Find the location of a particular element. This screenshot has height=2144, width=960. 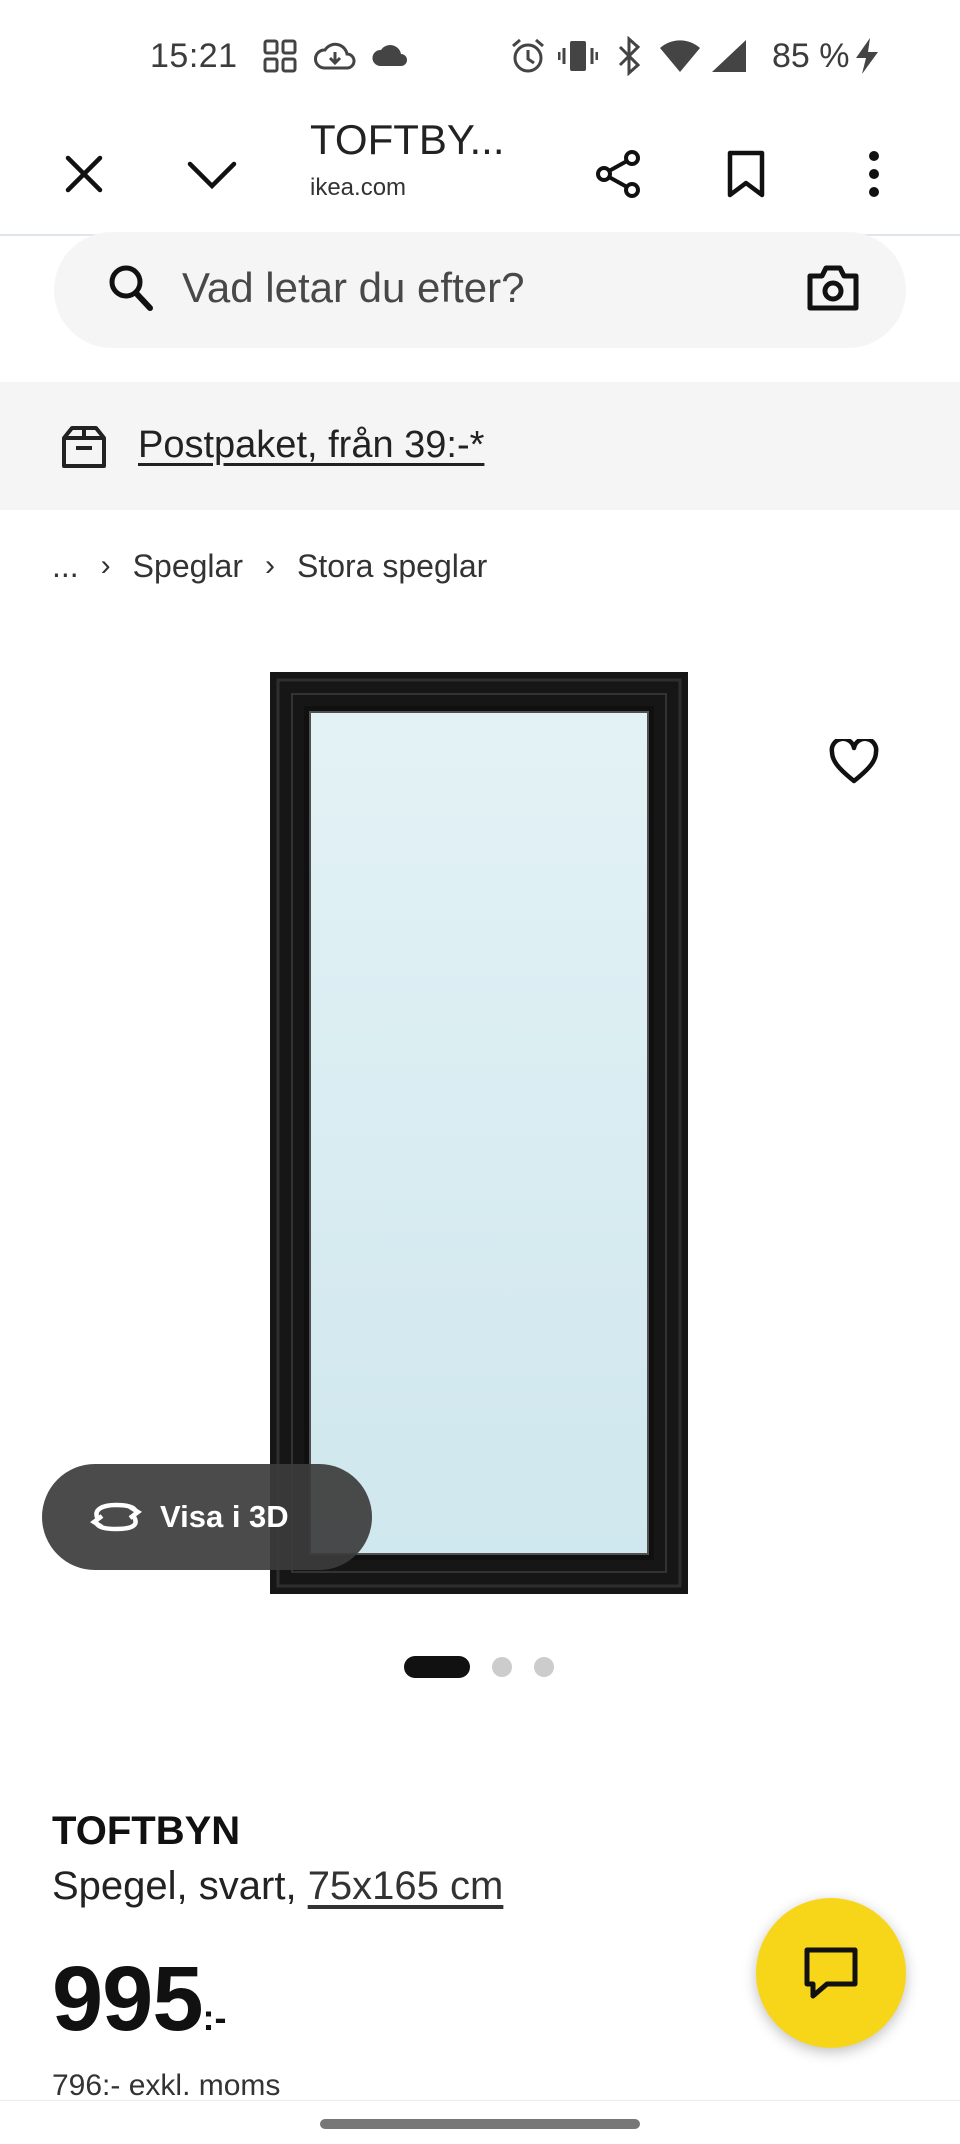

rotate-3d-icon is located at coordinates (116, 1517).